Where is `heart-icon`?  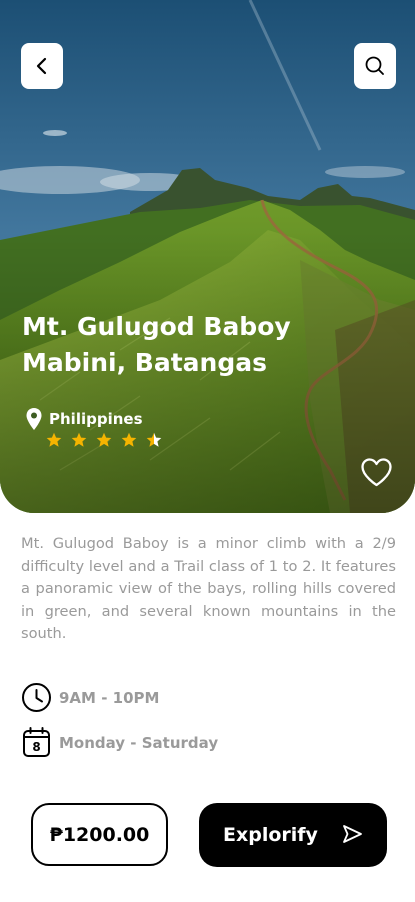 heart-icon is located at coordinates (376, 472).